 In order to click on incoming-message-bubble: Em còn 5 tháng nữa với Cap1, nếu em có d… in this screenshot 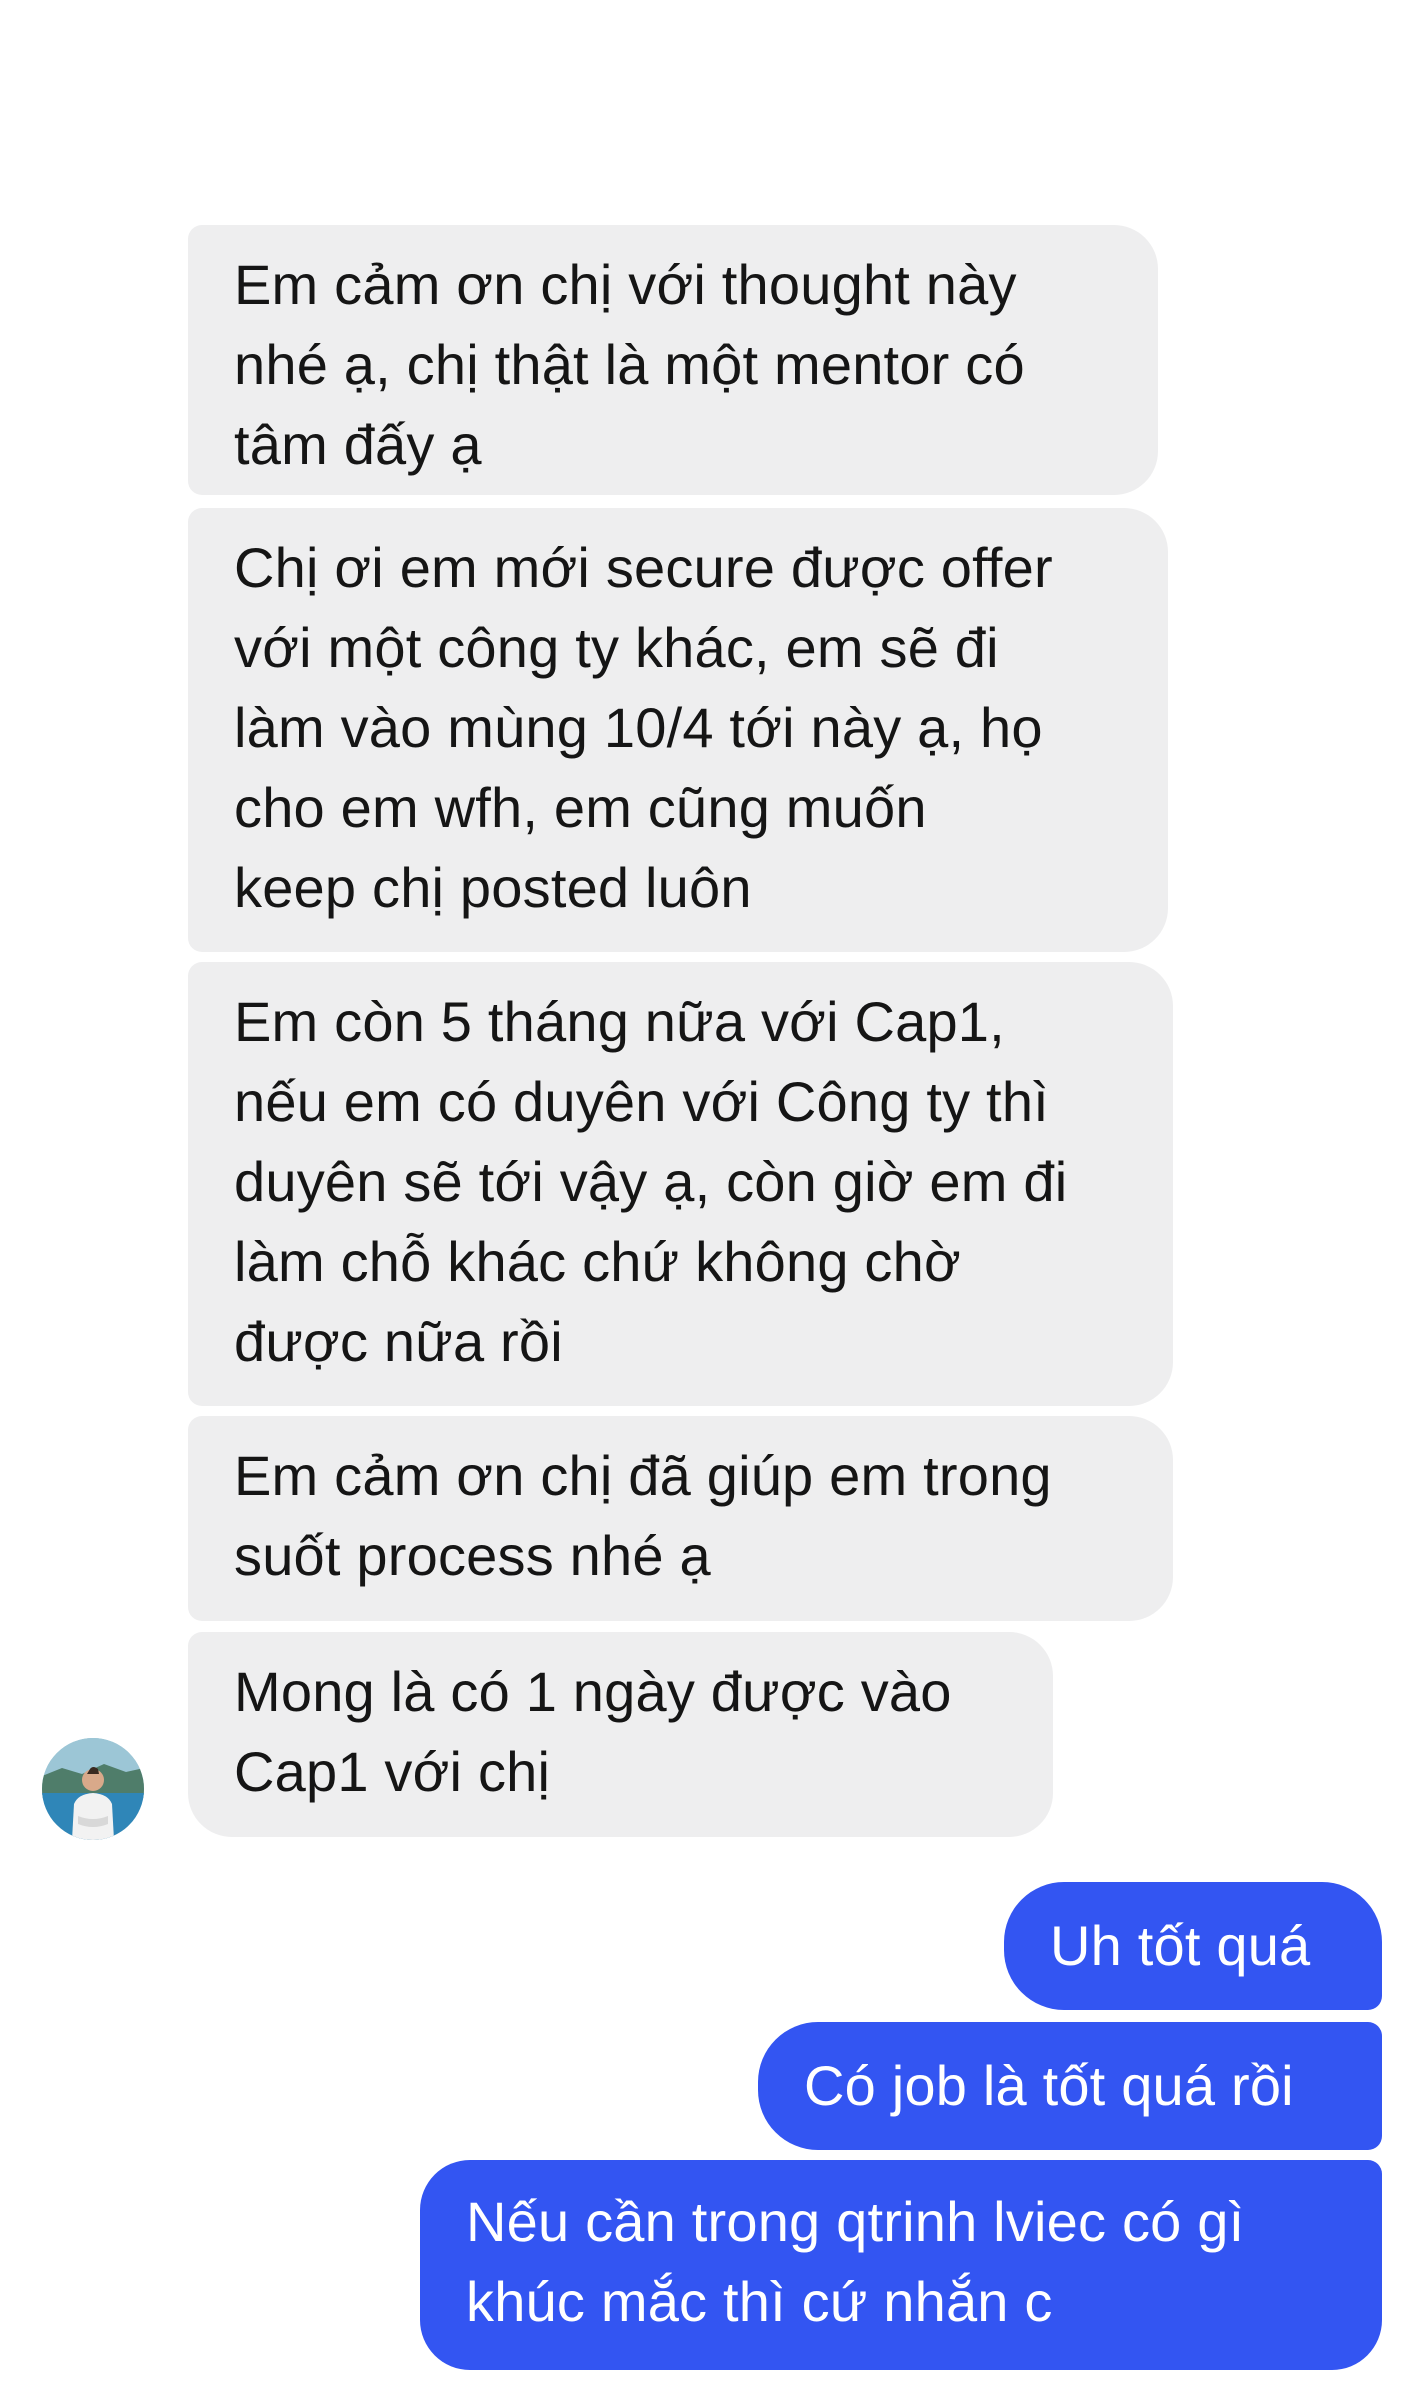, I will do `click(680, 1184)`.